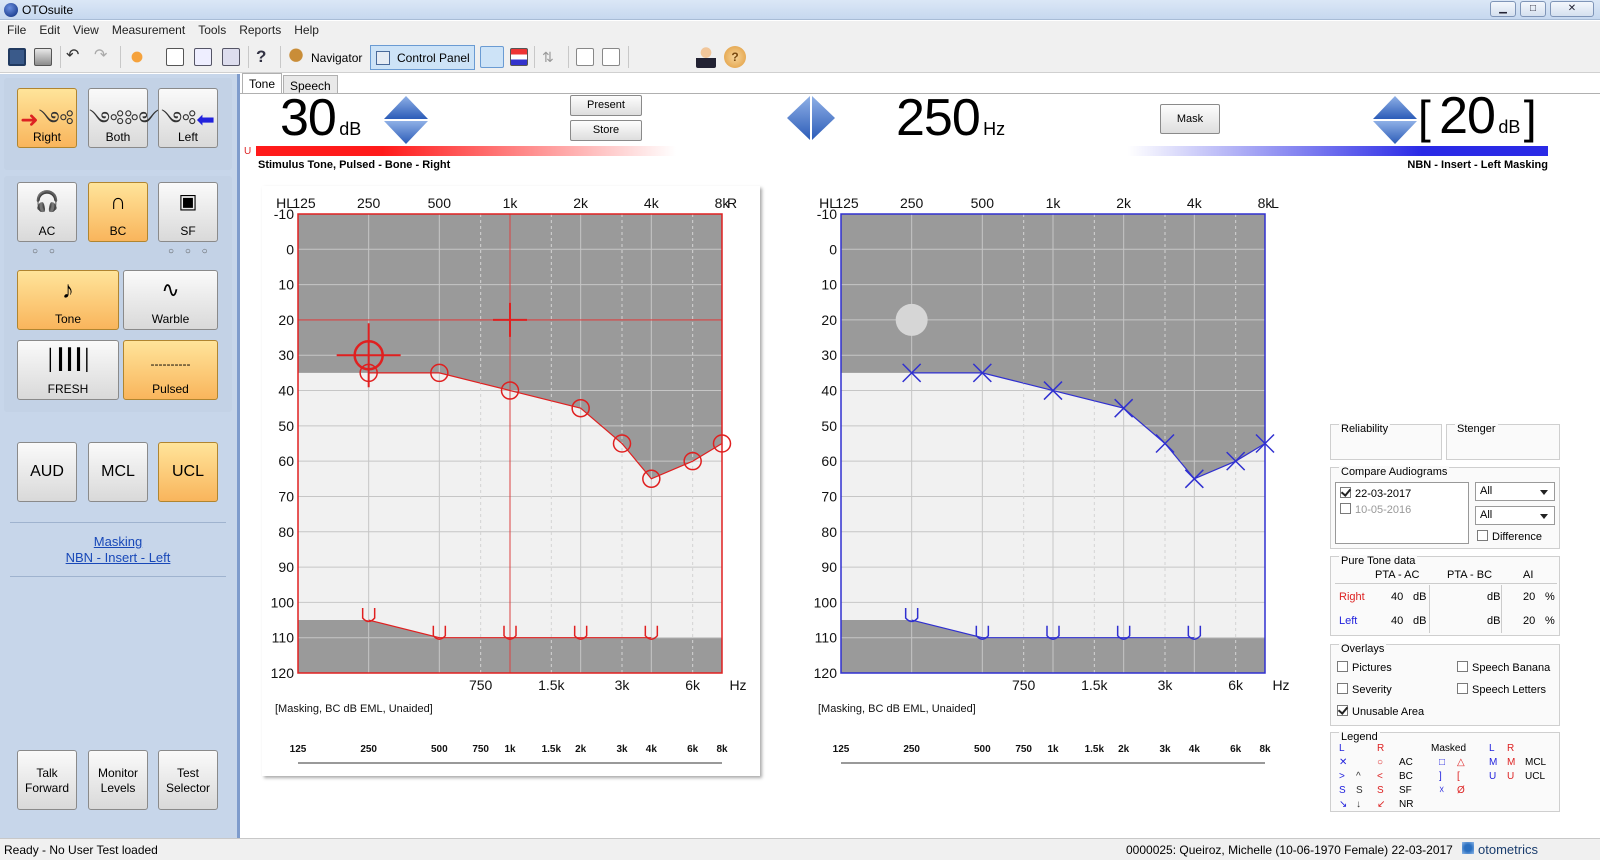 This screenshot has width=1600, height=860. I want to click on brand-label: otometrics, so click(1508, 849).